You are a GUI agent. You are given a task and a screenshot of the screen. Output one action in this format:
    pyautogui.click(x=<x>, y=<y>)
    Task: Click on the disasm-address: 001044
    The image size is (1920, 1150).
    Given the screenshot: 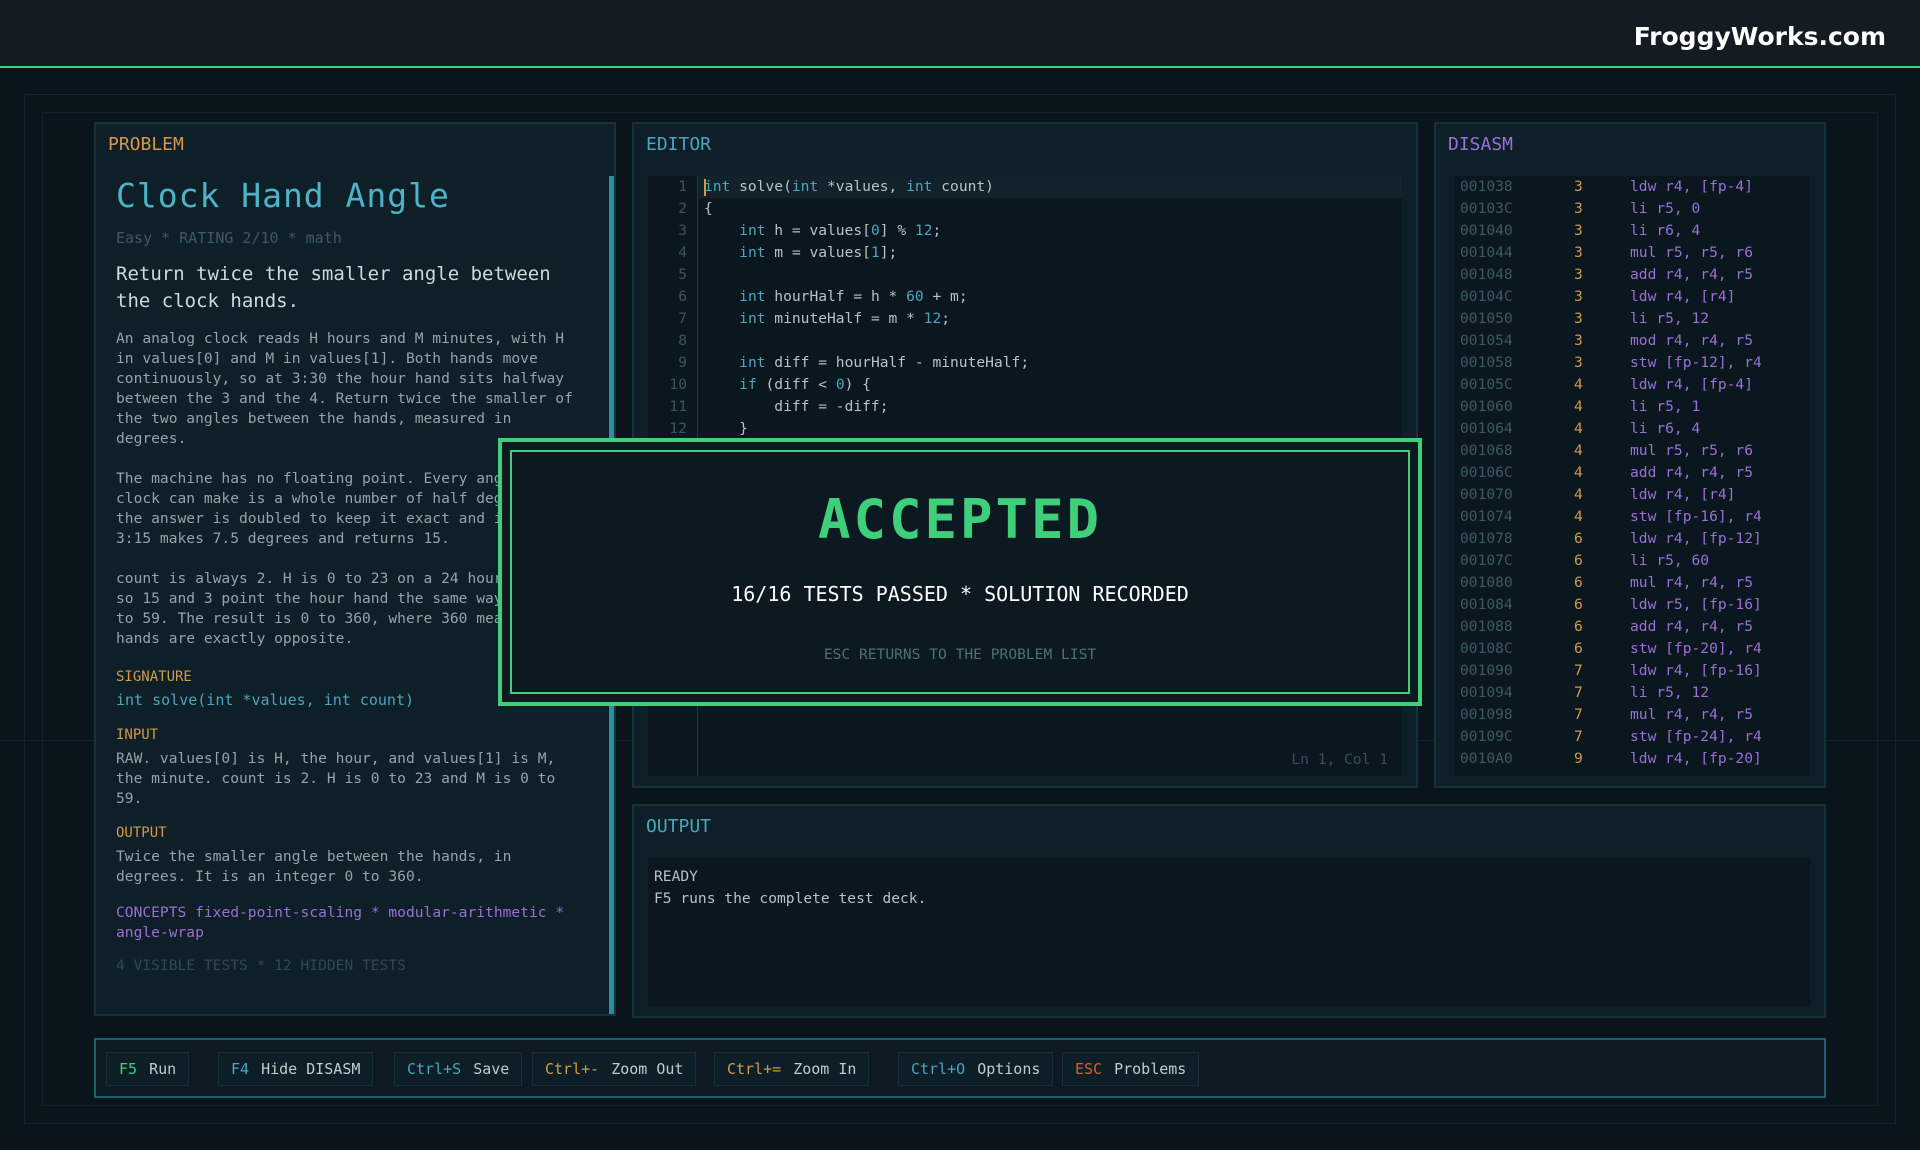 What is the action you would take?
    pyautogui.click(x=1486, y=252)
    